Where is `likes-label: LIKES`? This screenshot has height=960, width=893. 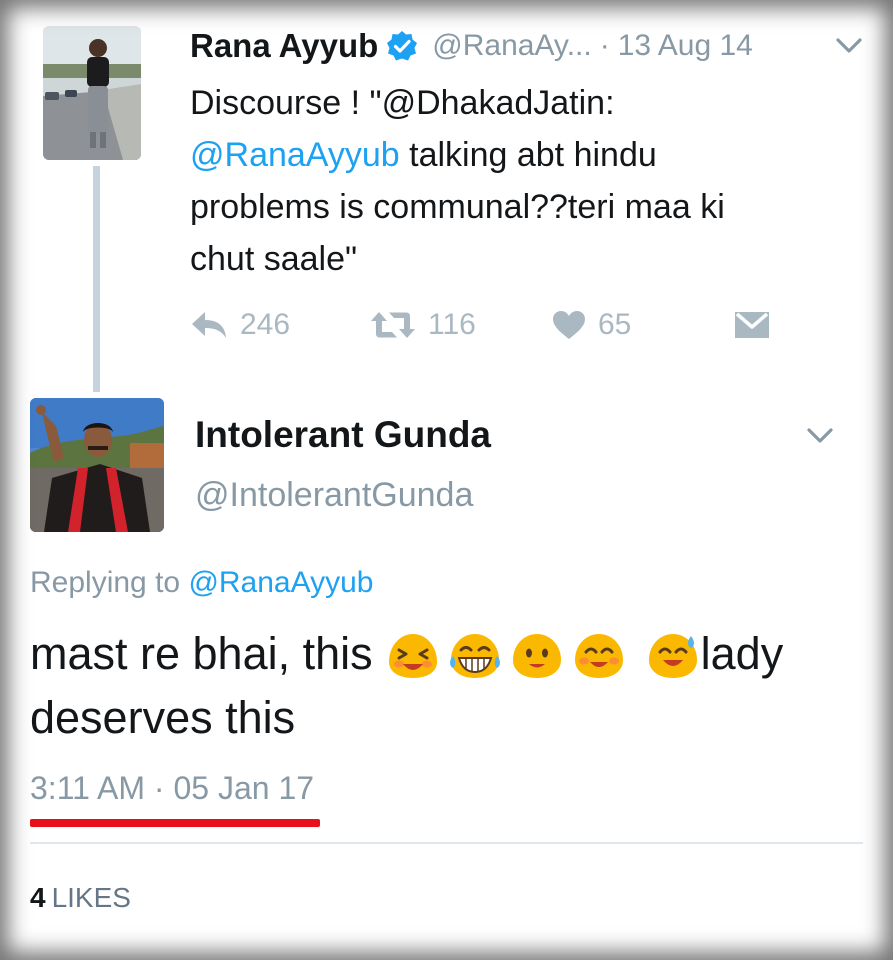 likes-label: LIKES is located at coordinates (91, 897).